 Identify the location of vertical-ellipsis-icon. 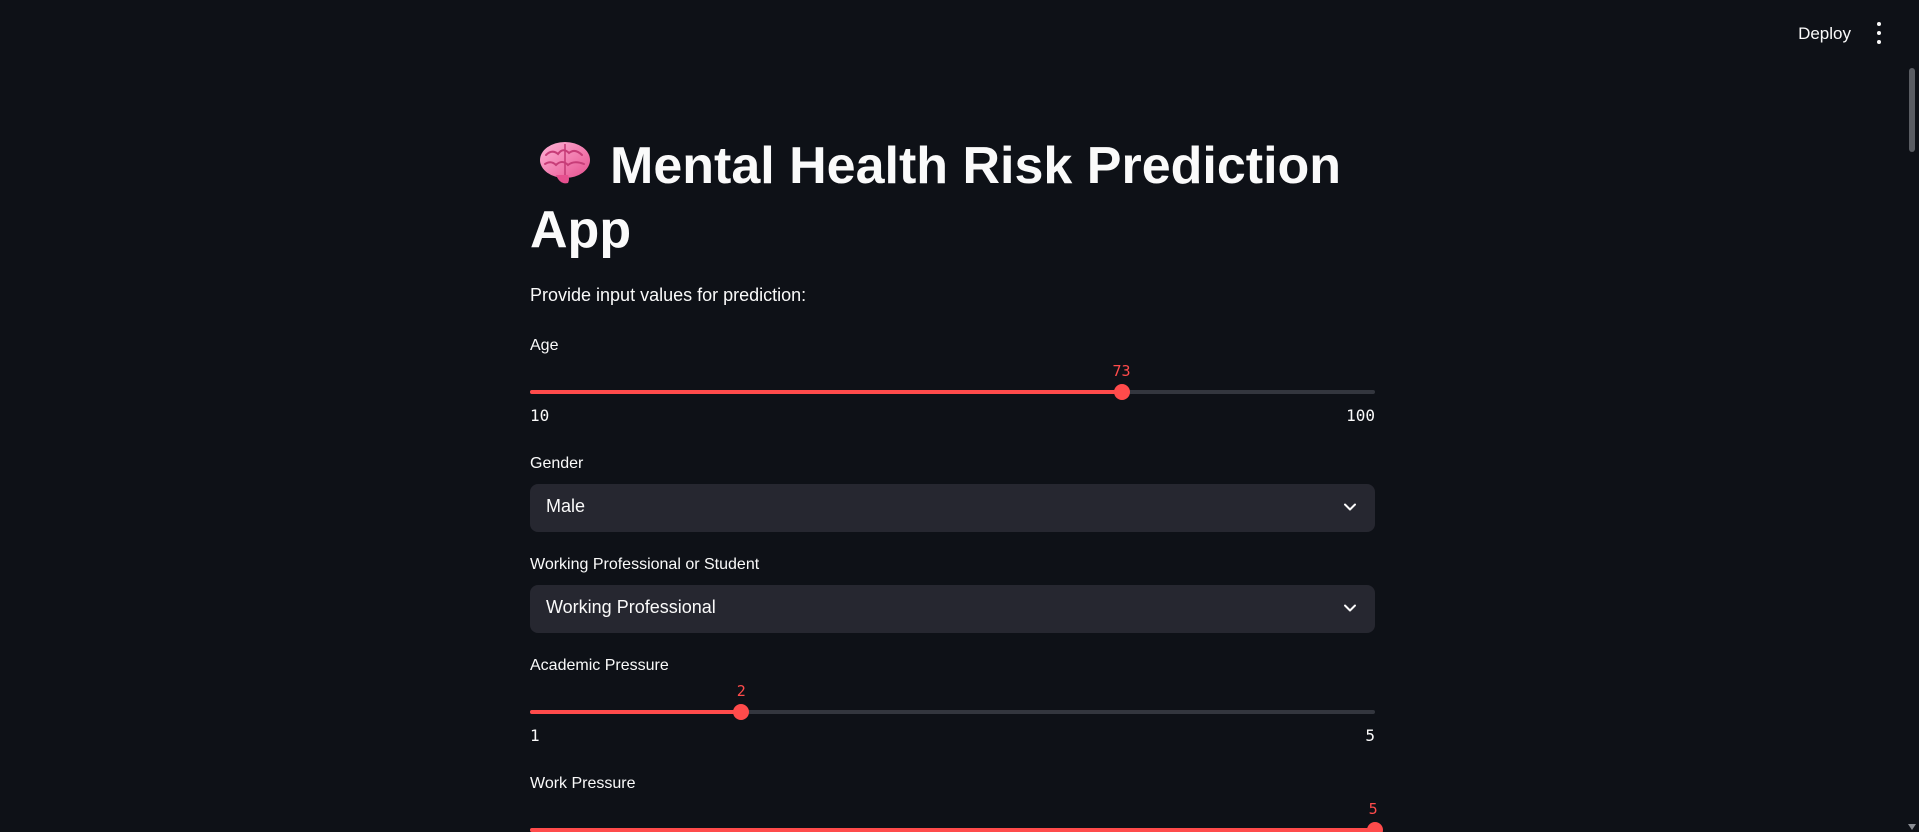
(1879, 33).